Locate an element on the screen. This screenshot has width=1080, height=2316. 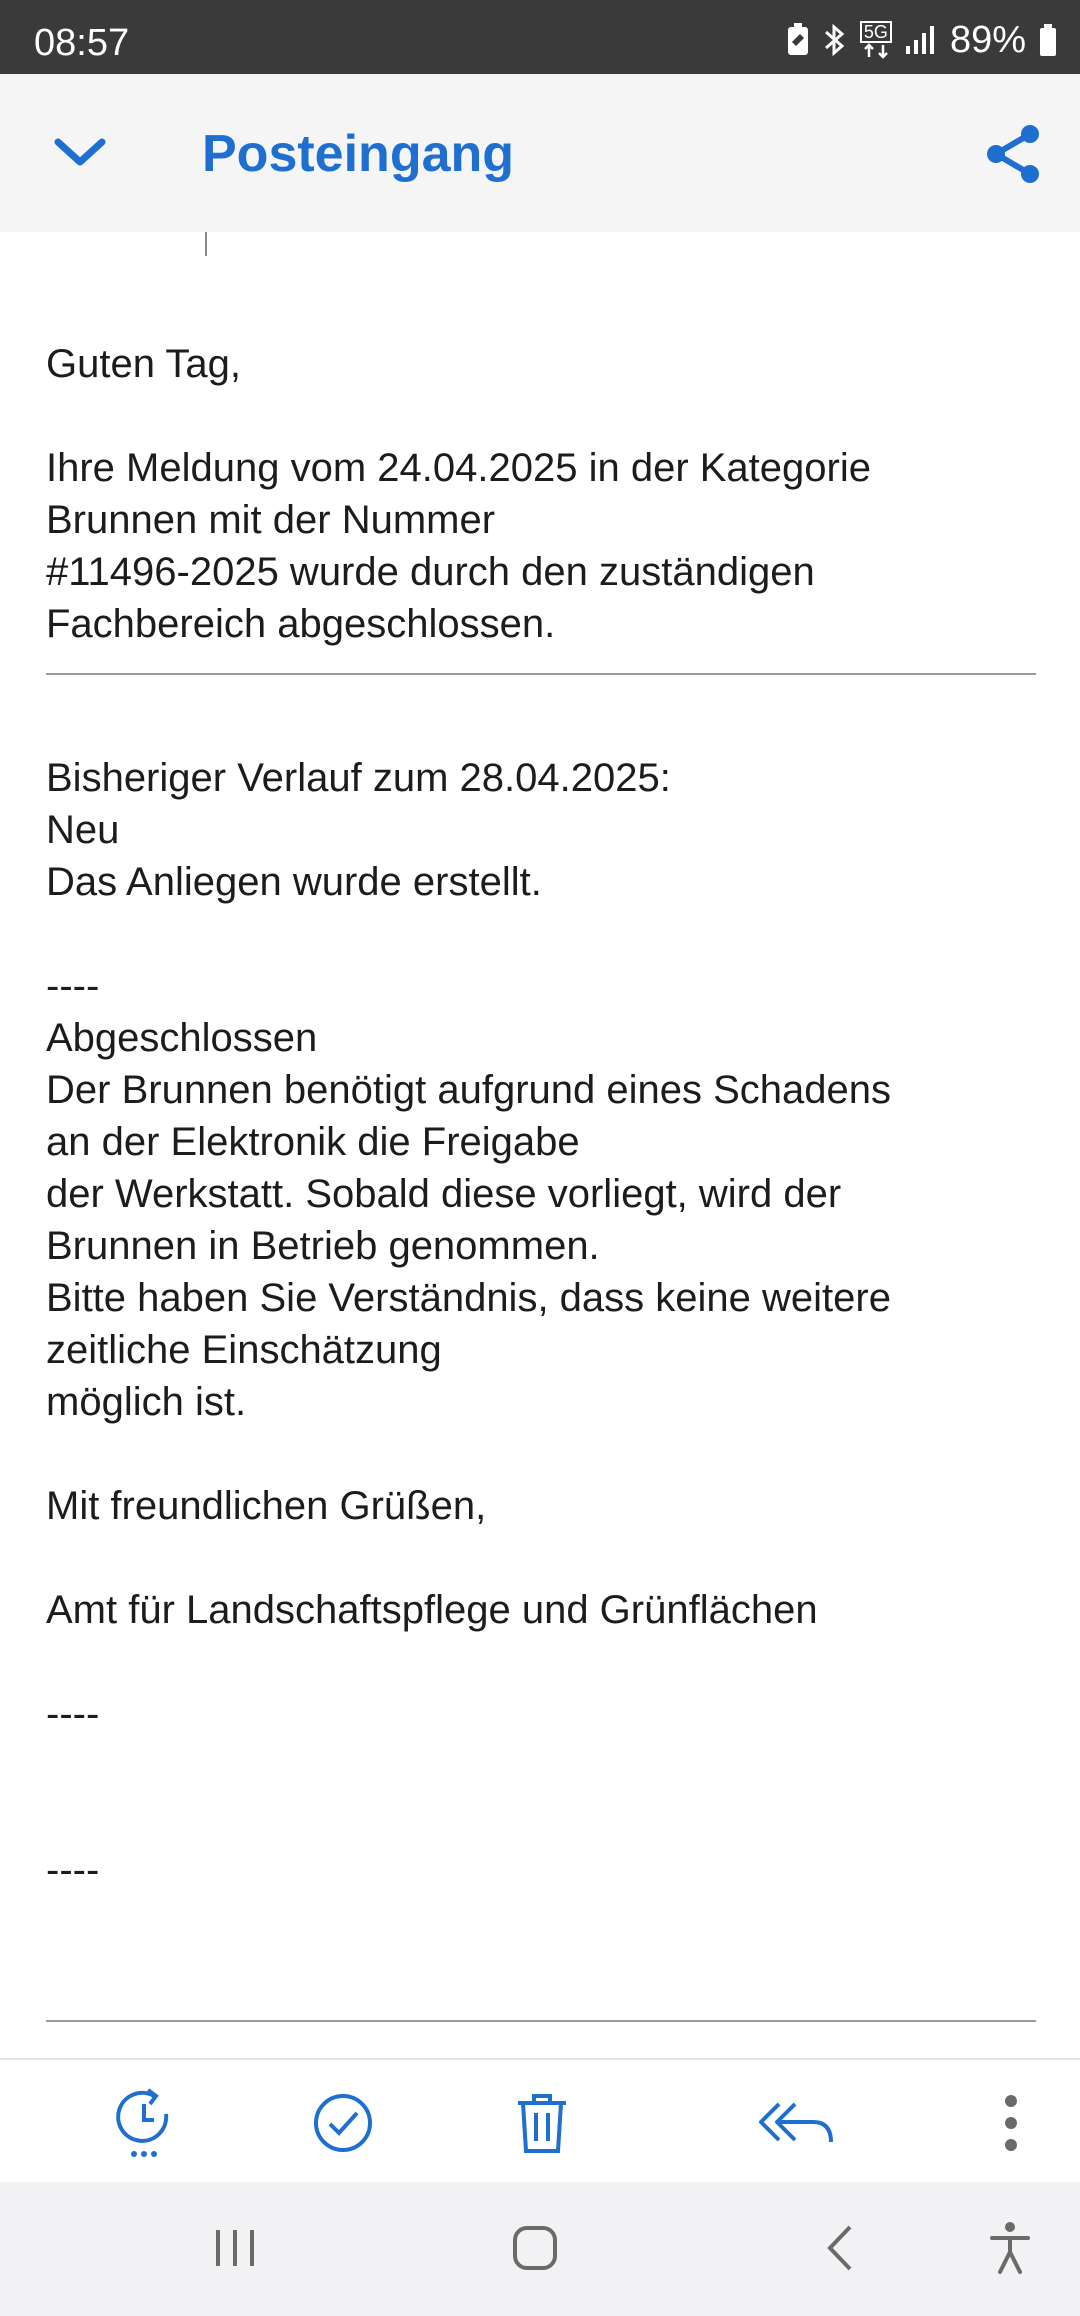
more-options-icon is located at coordinates (1011, 2125).